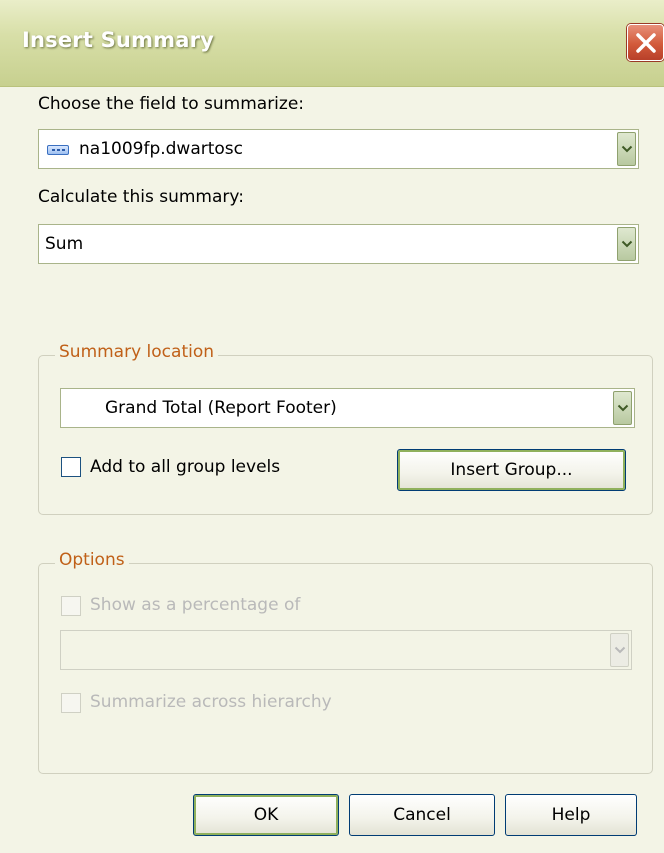  I want to click on add-all-levels-checkbox, so click(71, 467).